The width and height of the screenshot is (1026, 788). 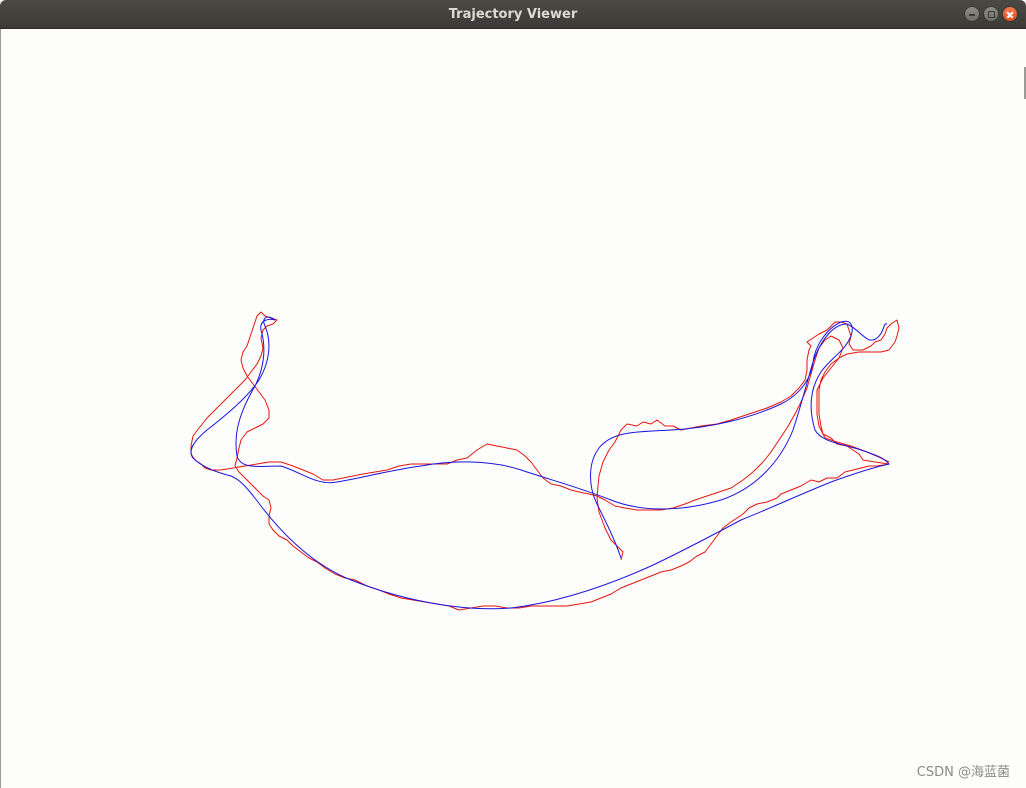 I want to click on maximize-button, so click(x=991, y=14).